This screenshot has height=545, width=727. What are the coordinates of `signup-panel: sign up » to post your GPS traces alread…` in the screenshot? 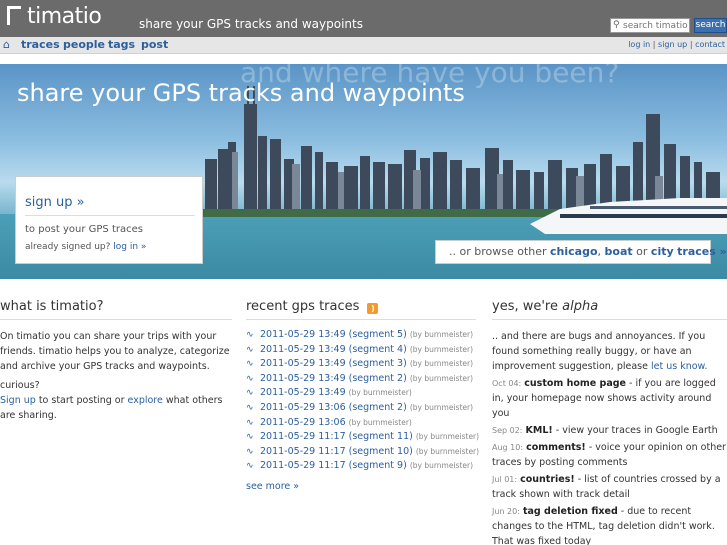 It's located at (109, 220).